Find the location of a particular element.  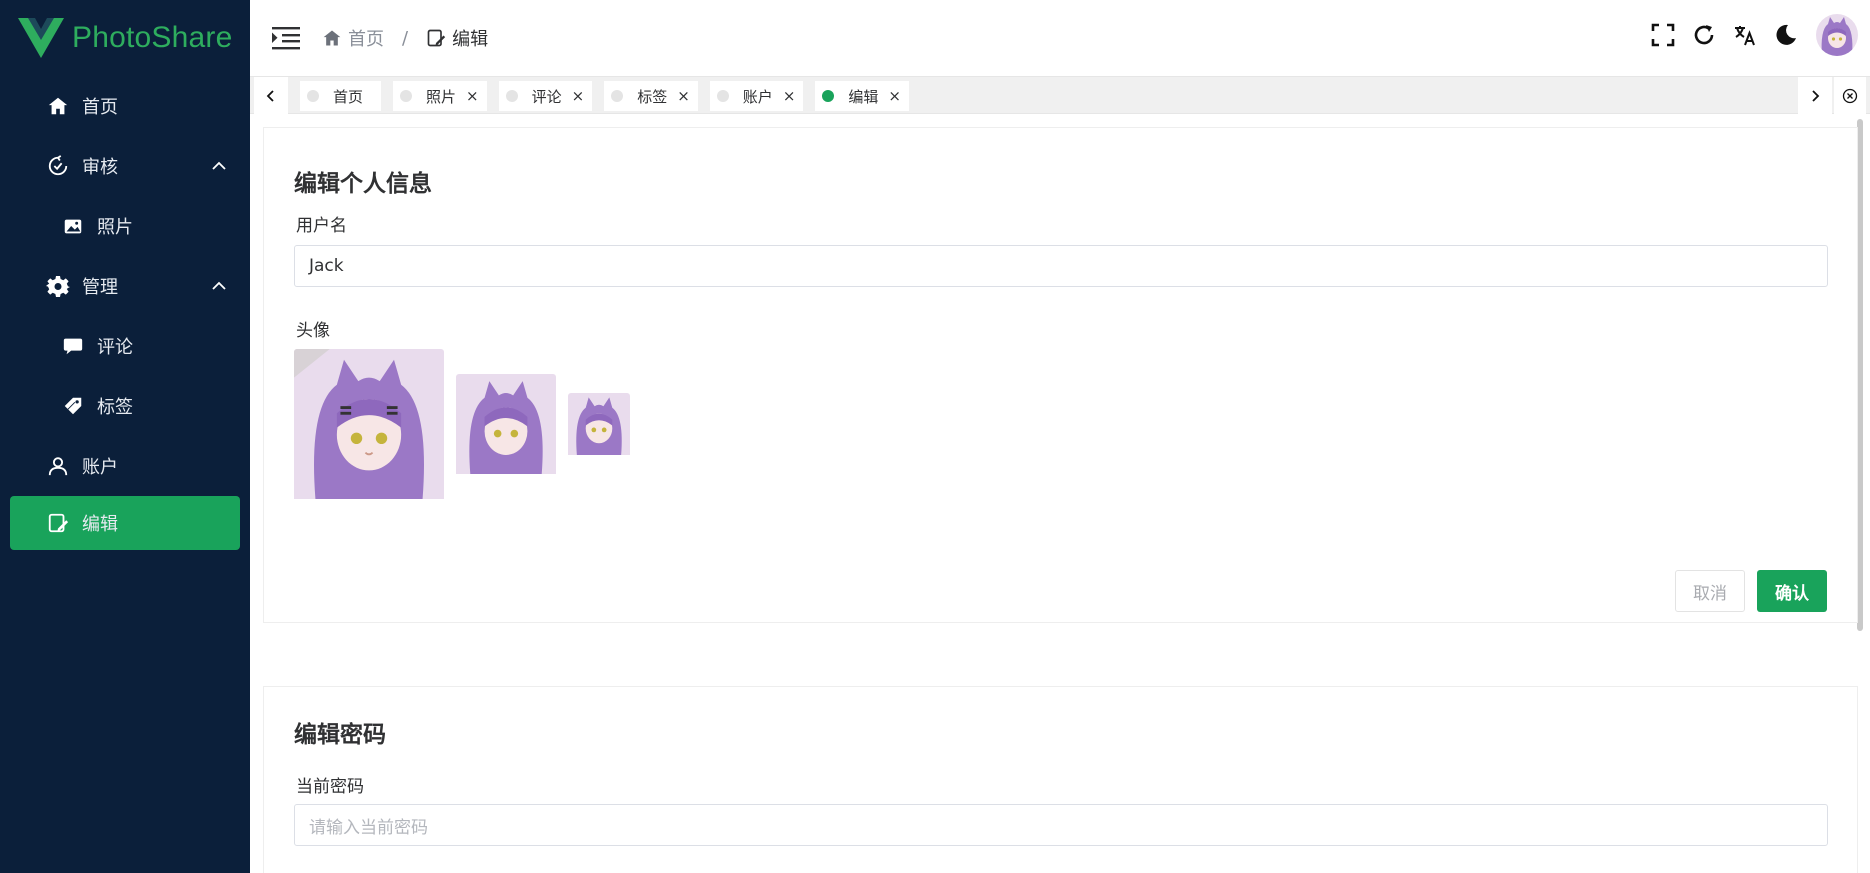

sidebar-menu: 首页 审核 照片 管理 评论 标签 账户 编辑 is located at coordinates (125, 313).